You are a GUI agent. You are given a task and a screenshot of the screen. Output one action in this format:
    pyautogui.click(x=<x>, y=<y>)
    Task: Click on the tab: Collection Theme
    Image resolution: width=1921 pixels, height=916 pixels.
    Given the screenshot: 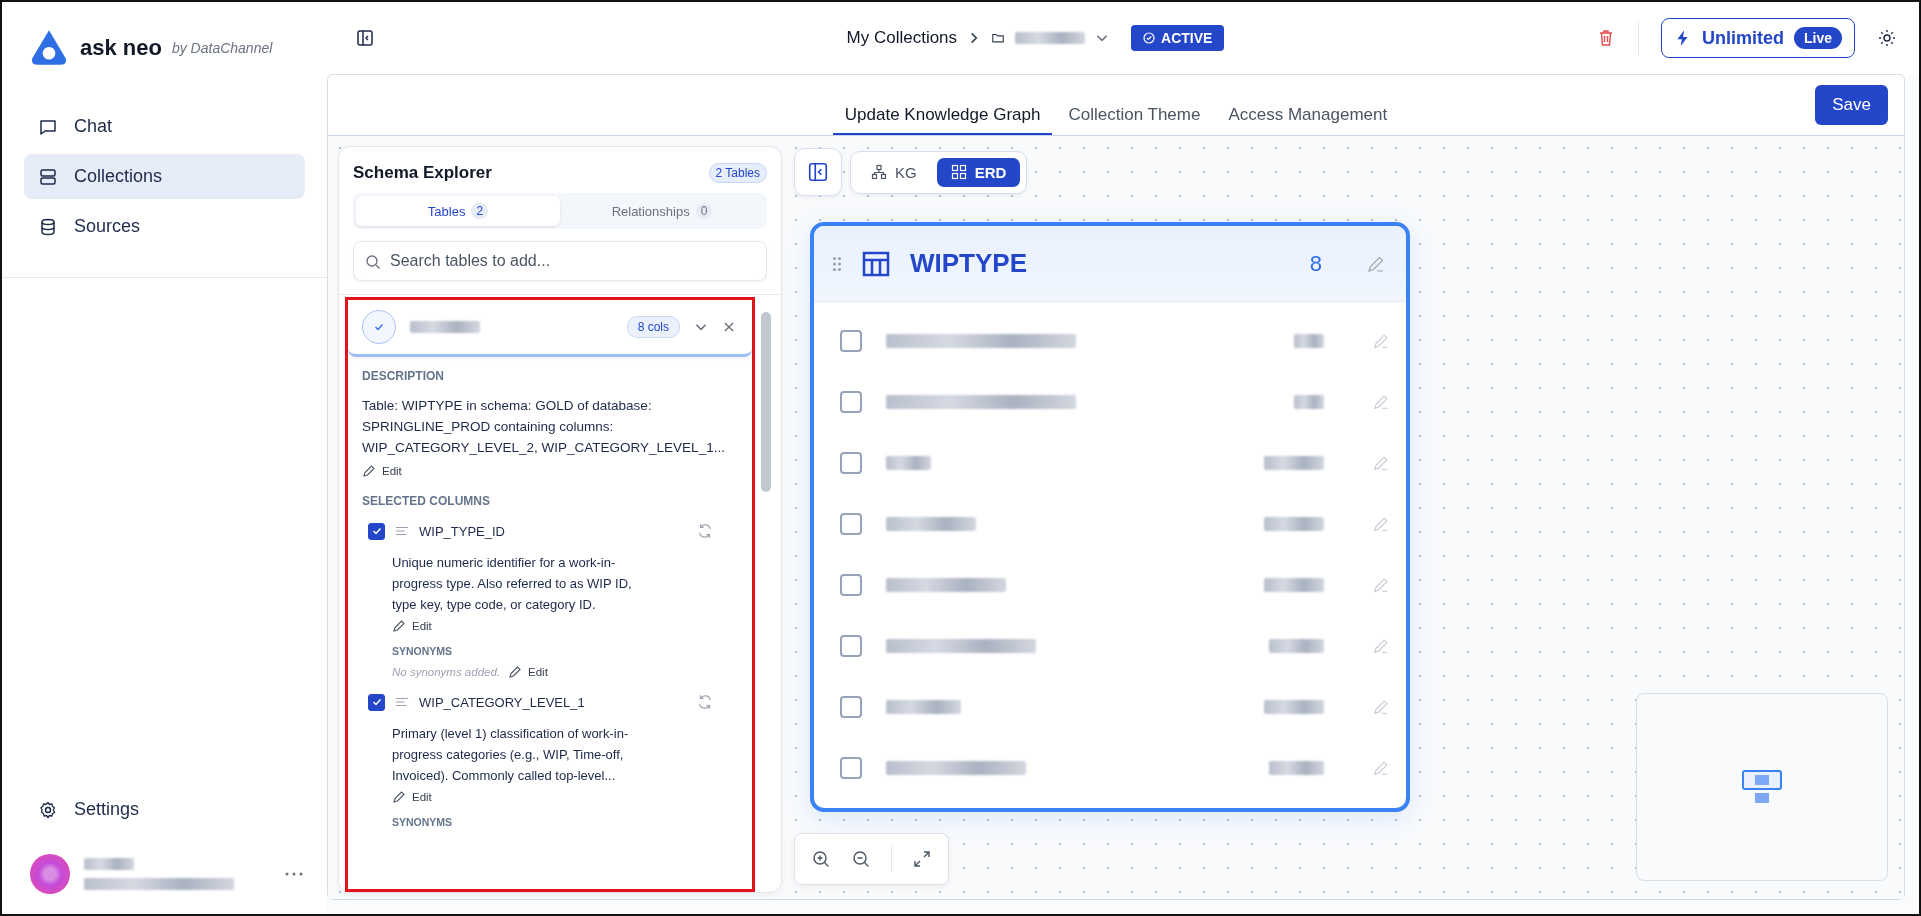 What is the action you would take?
    pyautogui.click(x=1134, y=116)
    